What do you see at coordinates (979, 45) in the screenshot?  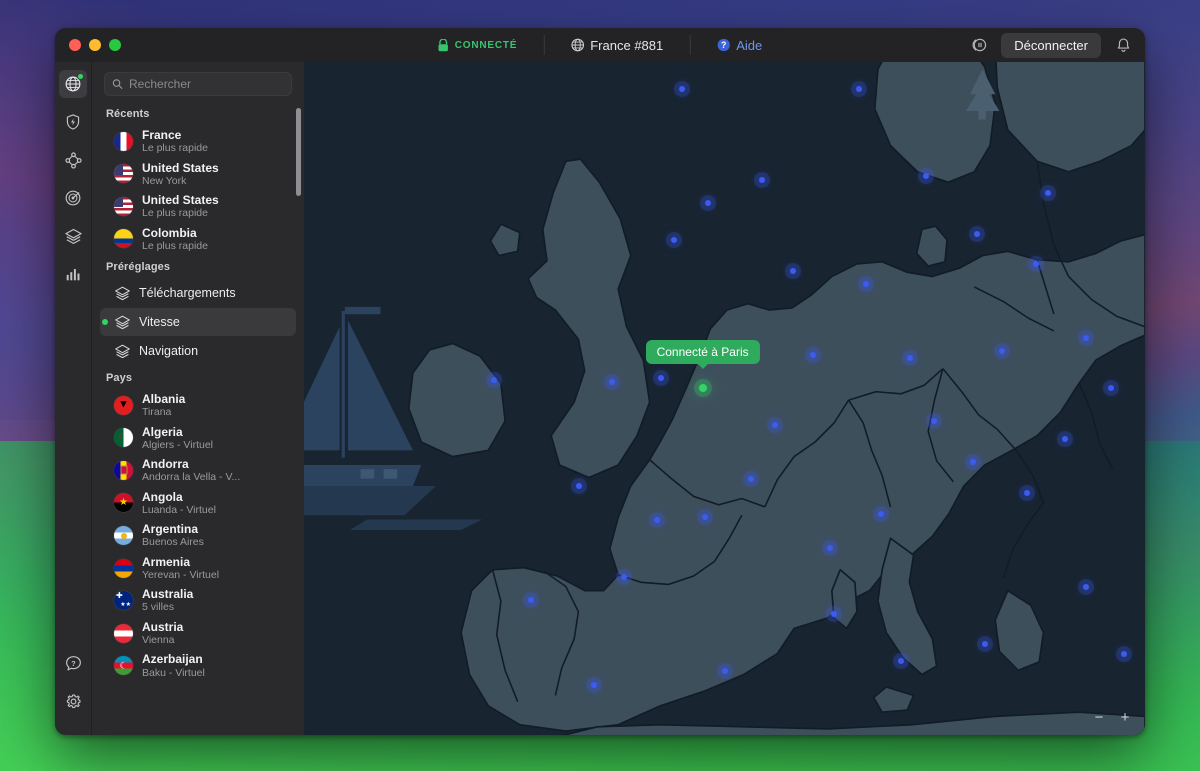 I see `pause-timer-icon` at bounding box center [979, 45].